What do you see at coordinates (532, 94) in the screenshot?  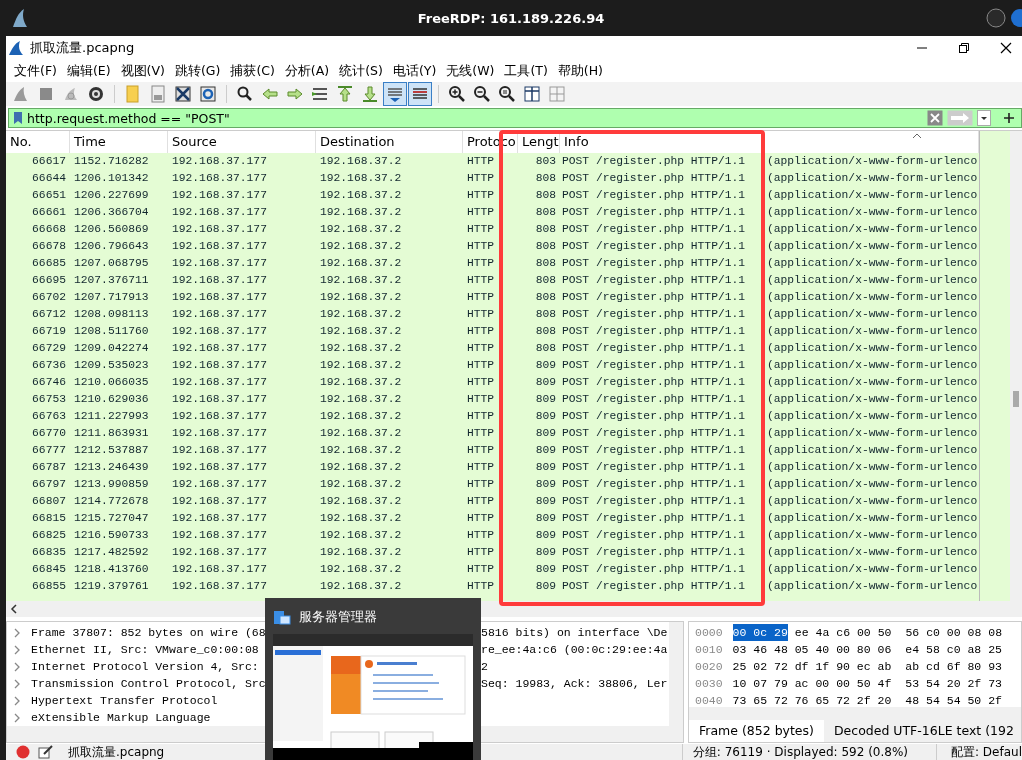 I see `resize-columns-icon` at bounding box center [532, 94].